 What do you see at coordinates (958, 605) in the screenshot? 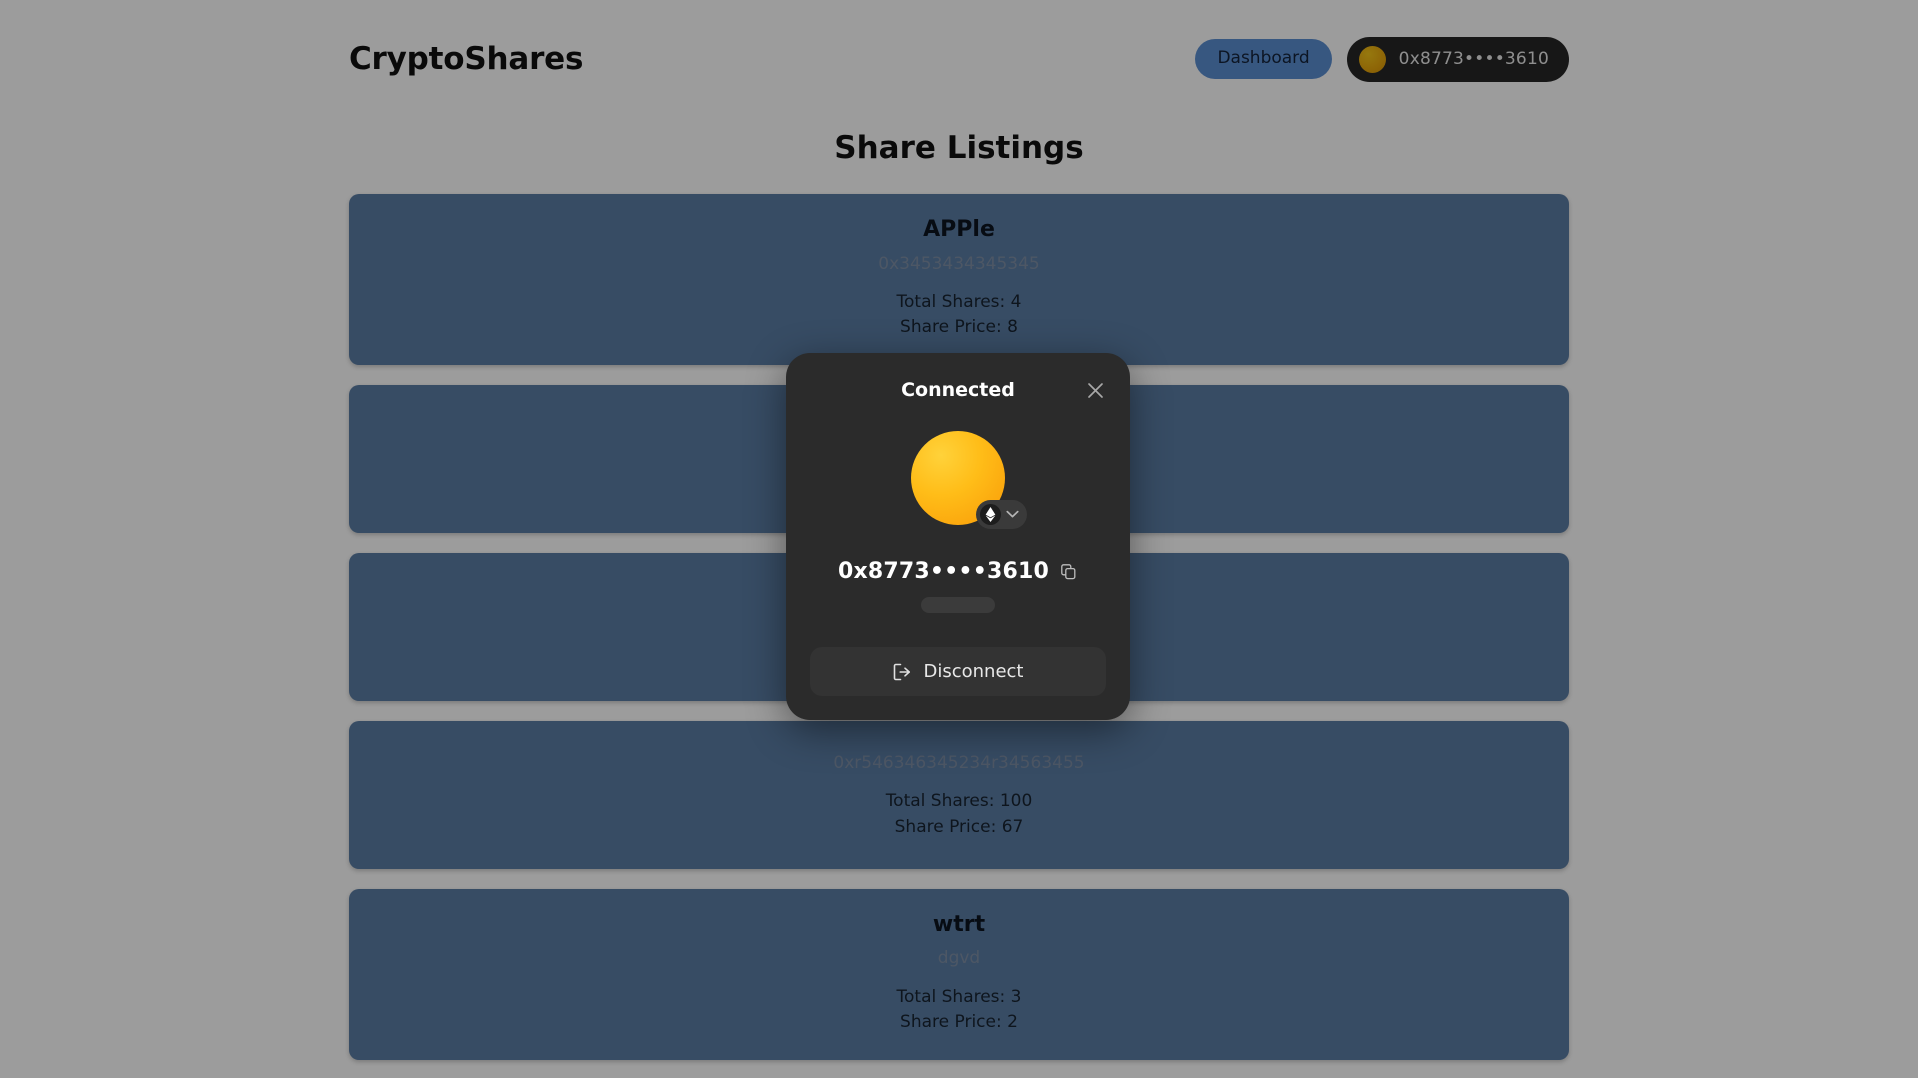
I see `balance-loading-skeleton` at bounding box center [958, 605].